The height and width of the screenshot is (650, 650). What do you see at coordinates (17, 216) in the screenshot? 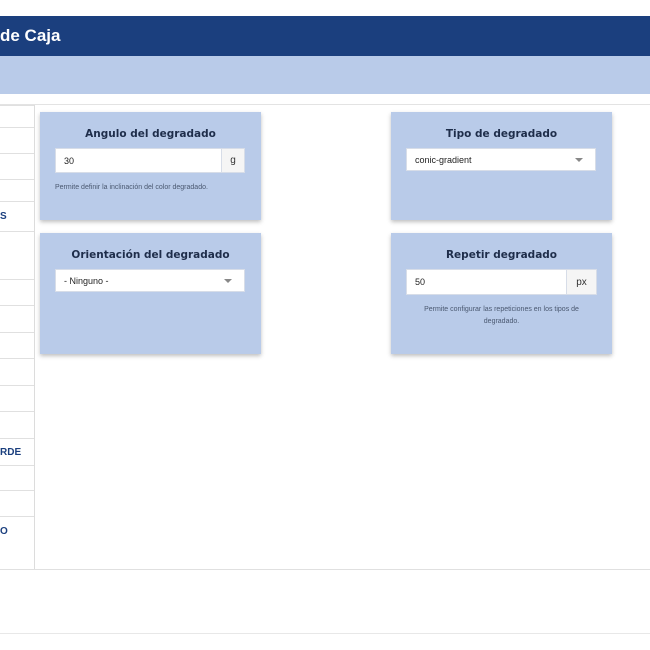
I see `sidebar-item-active: S` at bounding box center [17, 216].